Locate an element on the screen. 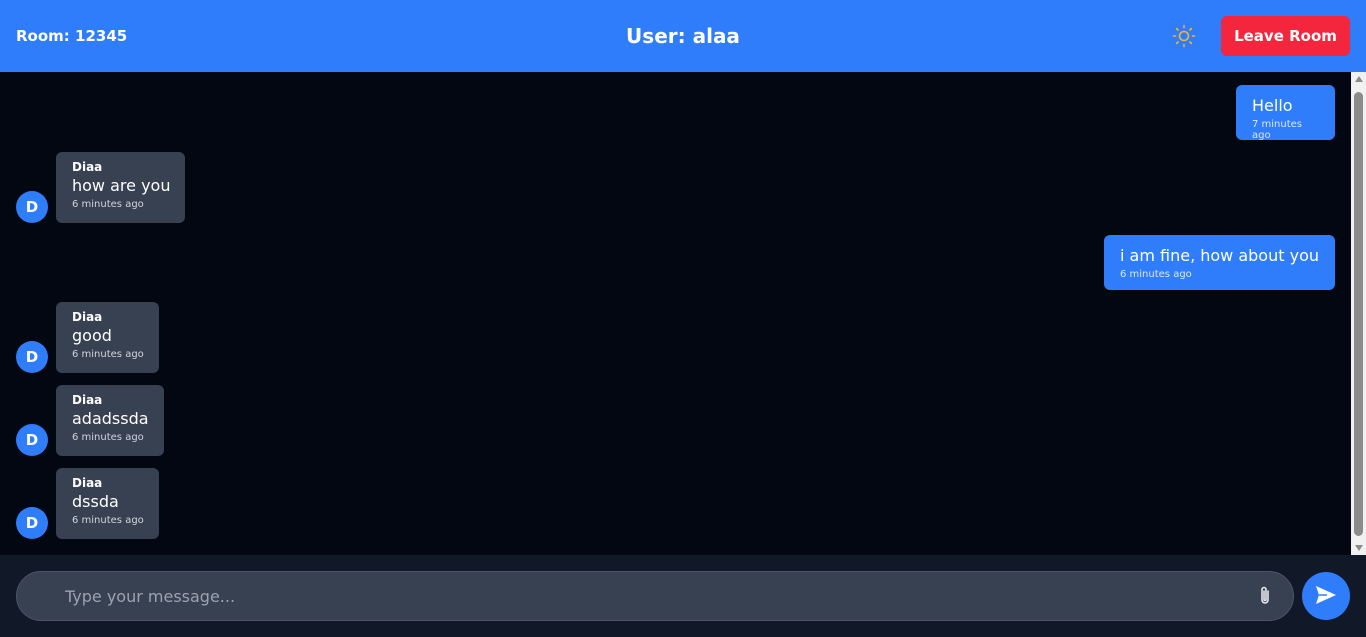 Image resolution: width=1366 pixels, height=637 pixels. leave-room-button: Leave Room is located at coordinates (1285, 36).